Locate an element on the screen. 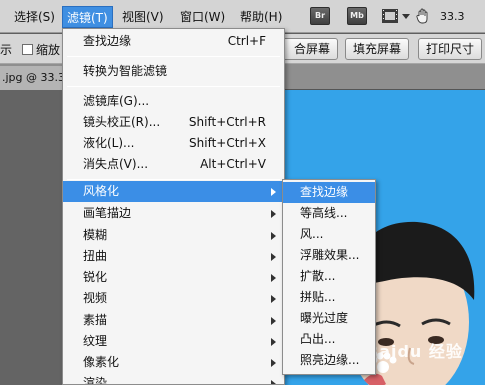 The width and height of the screenshot is (485, 385). menu-item-label: 风格化 is located at coordinates (101, 191).